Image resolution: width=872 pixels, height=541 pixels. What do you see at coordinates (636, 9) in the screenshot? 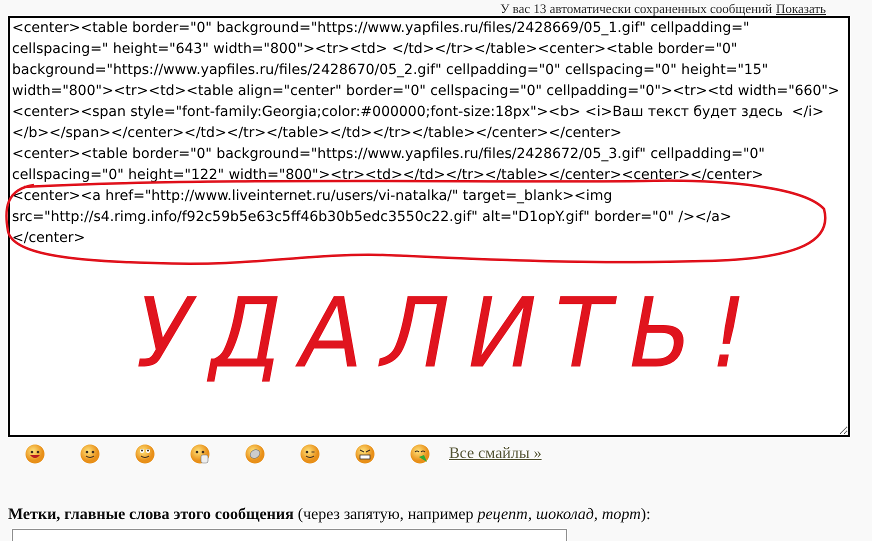
I see `autosave-notice: У вас 13 автоматически сохраненных сообщений` at bounding box center [636, 9].